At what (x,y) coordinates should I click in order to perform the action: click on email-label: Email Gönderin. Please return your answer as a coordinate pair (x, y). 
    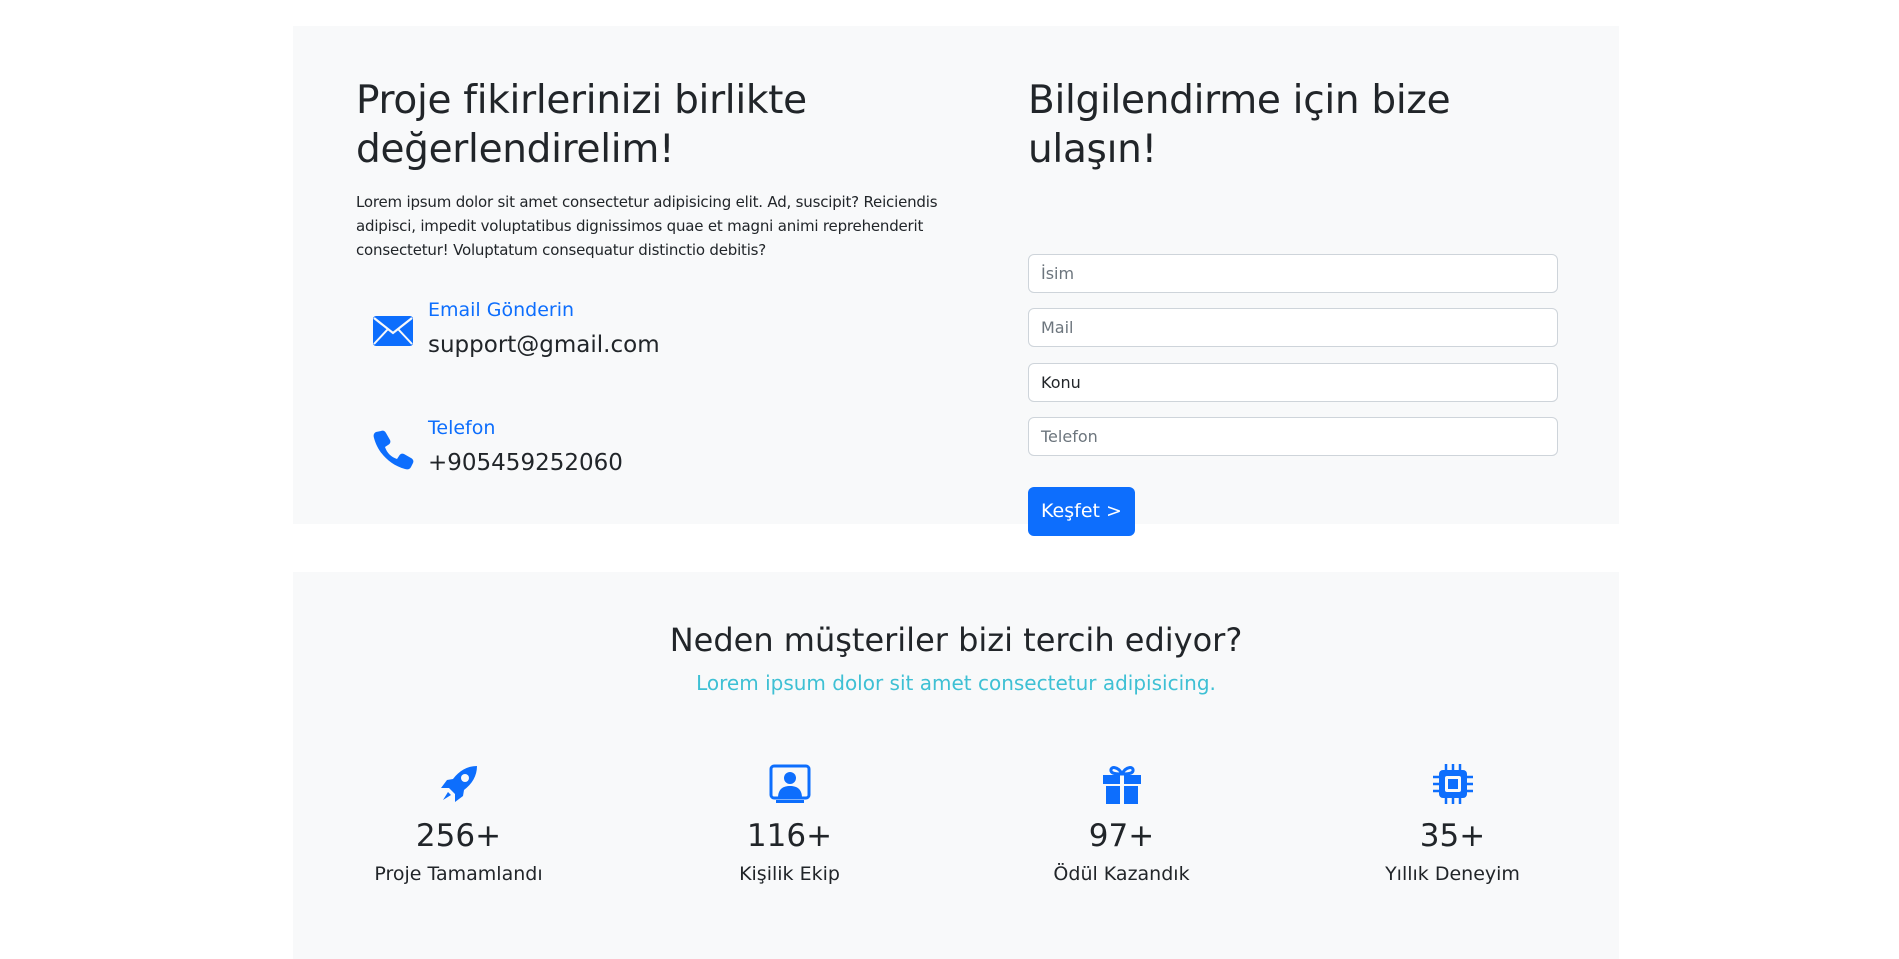
    Looking at the image, I should click on (501, 310).